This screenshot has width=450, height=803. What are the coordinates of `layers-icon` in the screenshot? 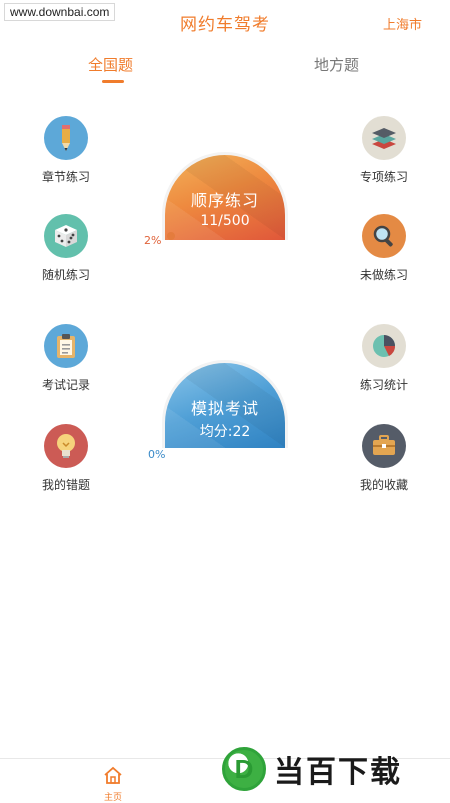 It's located at (384, 138).